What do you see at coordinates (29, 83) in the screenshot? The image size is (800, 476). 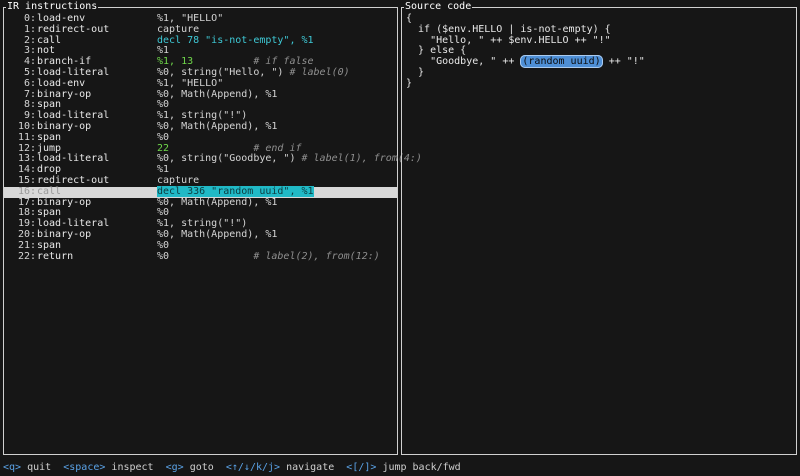 I see `instruction-index: 6:` at bounding box center [29, 83].